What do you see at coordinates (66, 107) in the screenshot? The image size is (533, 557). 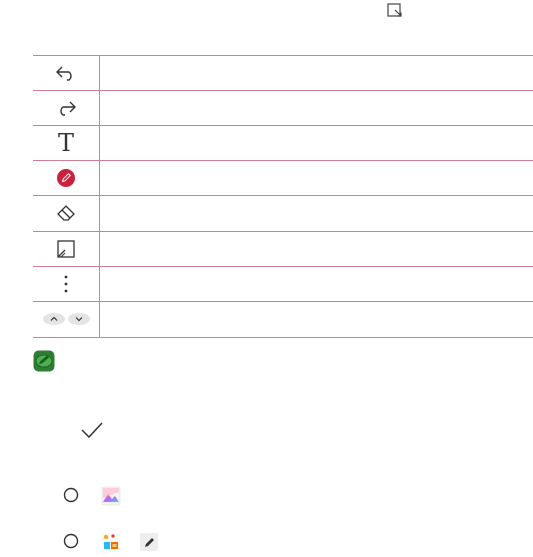 I see `redo-icon` at bounding box center [66, 107].